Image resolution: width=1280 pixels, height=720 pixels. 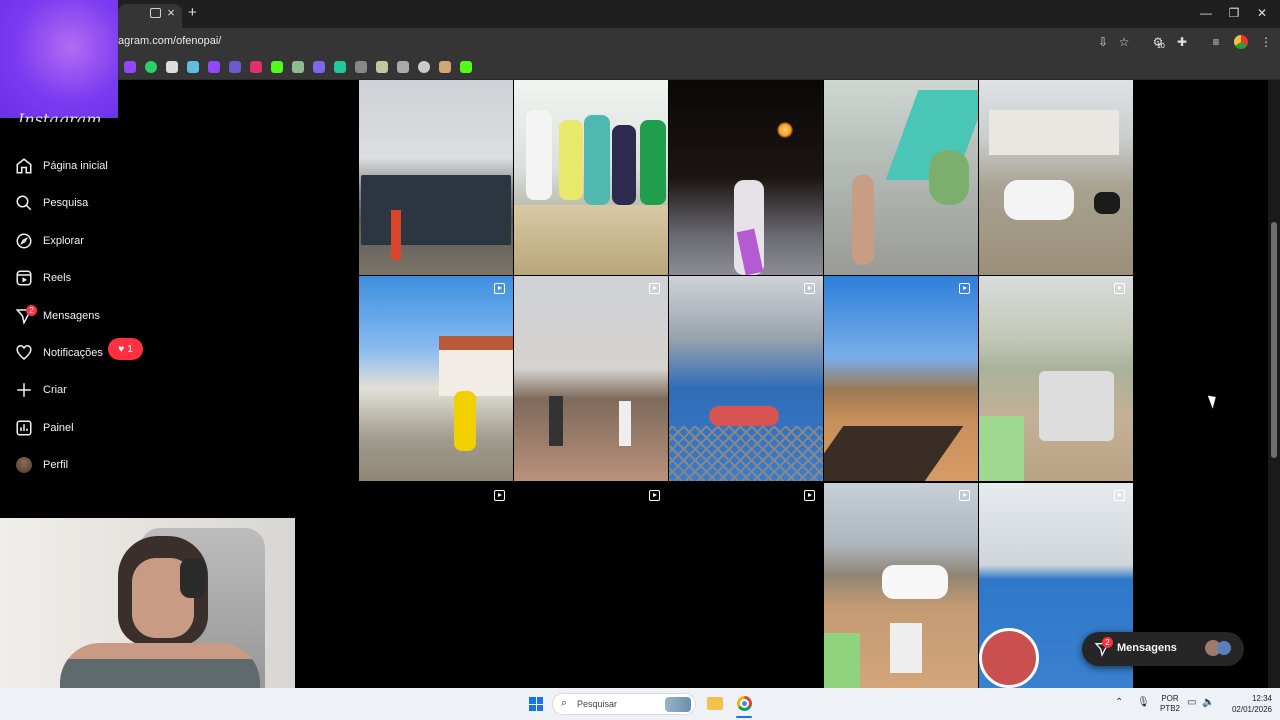 I want to click on windows-start-icon, so click(x=536, y=704).